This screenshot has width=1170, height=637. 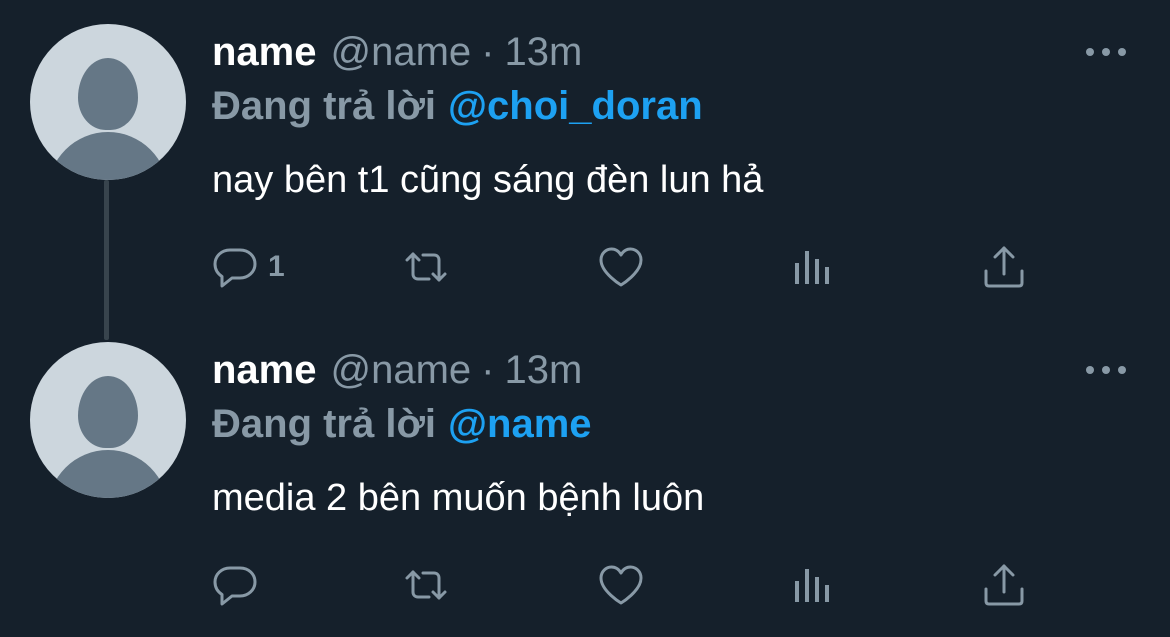 What do you see at coordinates (520, 424) in the screenshot?
I see `replying-to-mention: @name` at bounding box center [520, 424].